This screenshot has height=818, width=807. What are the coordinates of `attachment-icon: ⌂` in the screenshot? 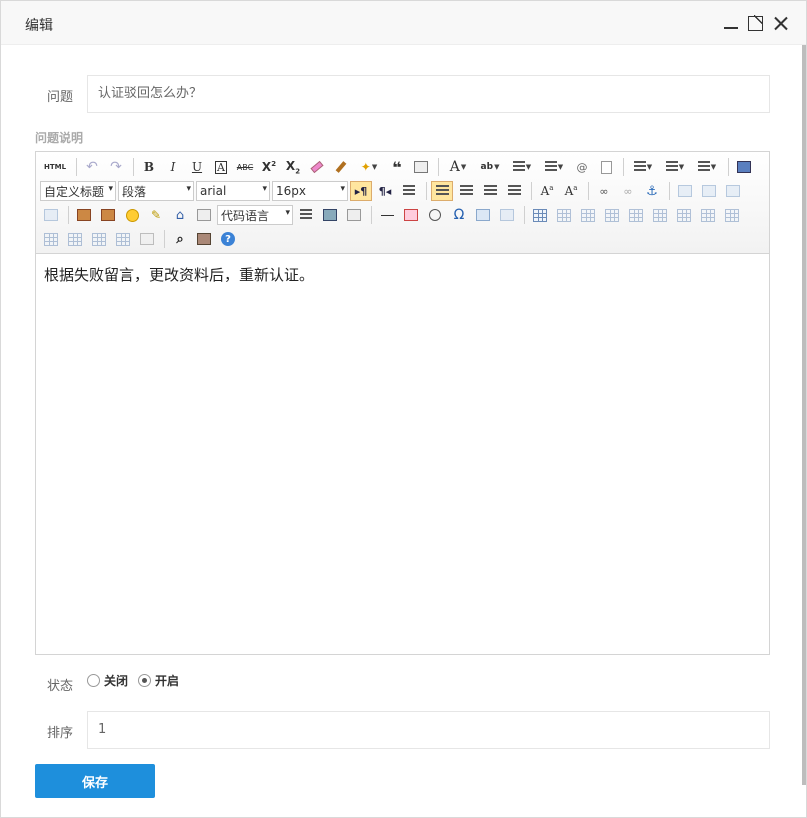 It's located at (180, 215).